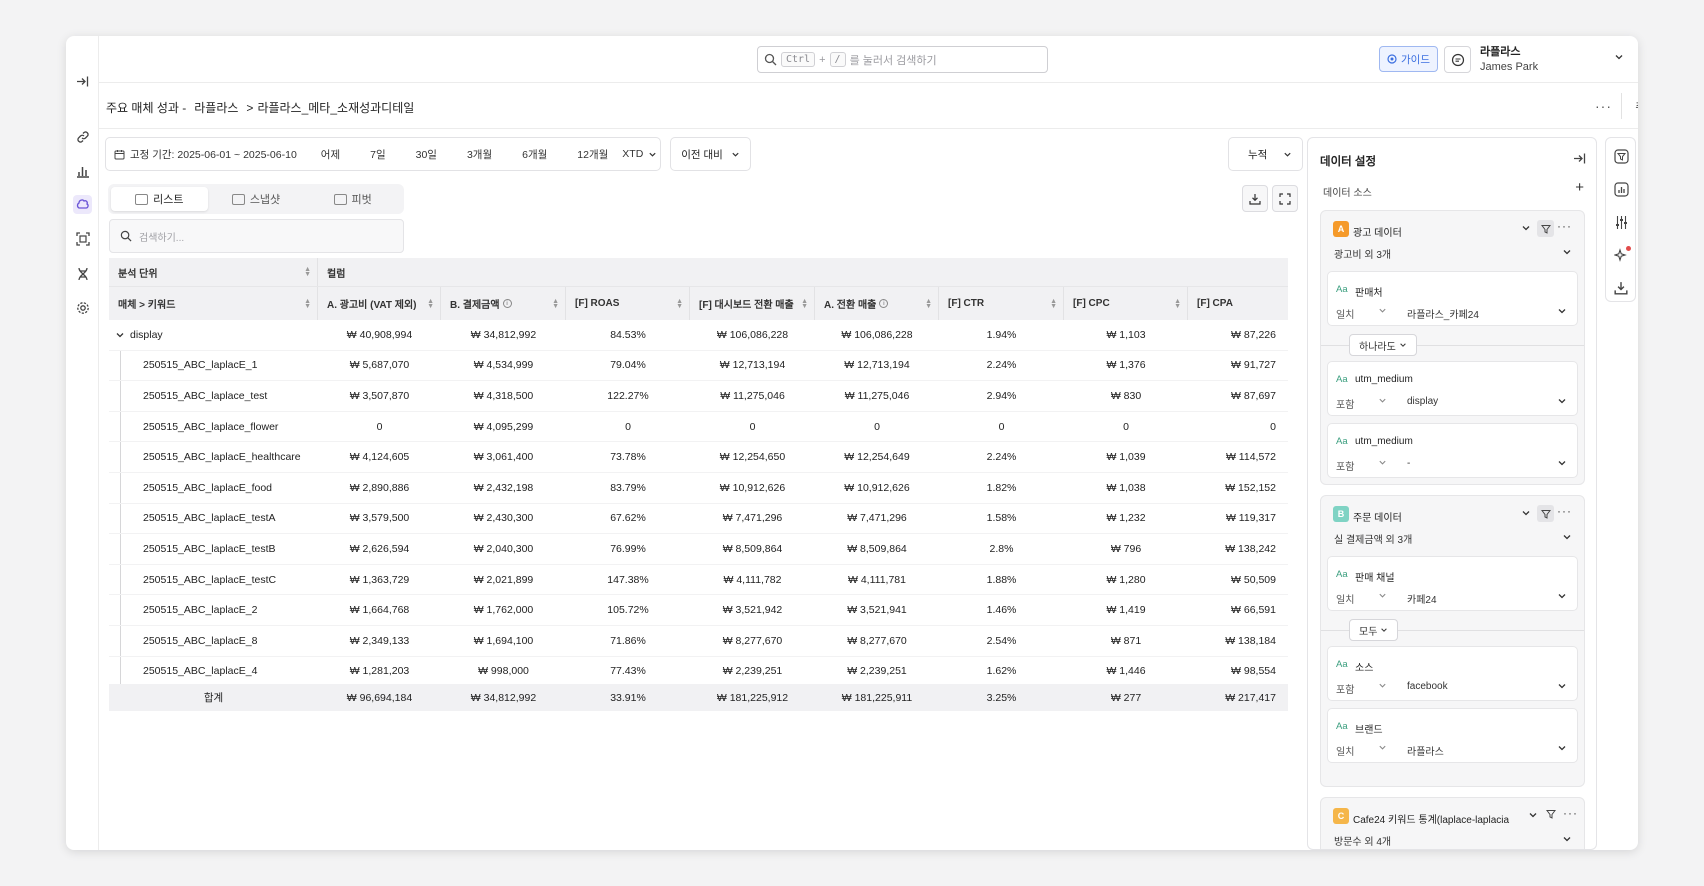 The width and height of the screenshot is (1704, 886). I want to click on cancel-button: 취소, so click(1633, 106).